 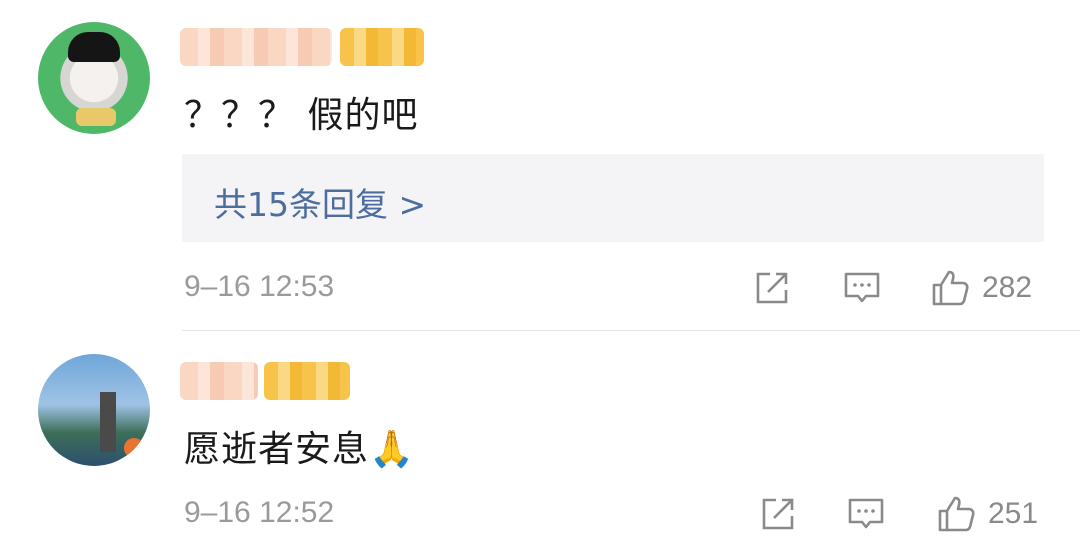 What do you see at coordinates (259, 512) in the screenshot?
I see `timestamp: 9–16 12:52` at bounding box center [259, 512].